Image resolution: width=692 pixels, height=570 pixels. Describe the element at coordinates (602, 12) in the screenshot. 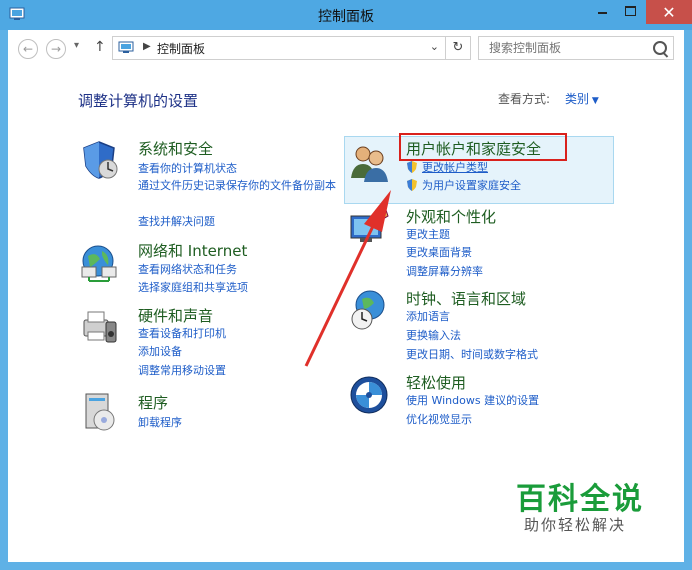

I see `minimize-button` at that location.